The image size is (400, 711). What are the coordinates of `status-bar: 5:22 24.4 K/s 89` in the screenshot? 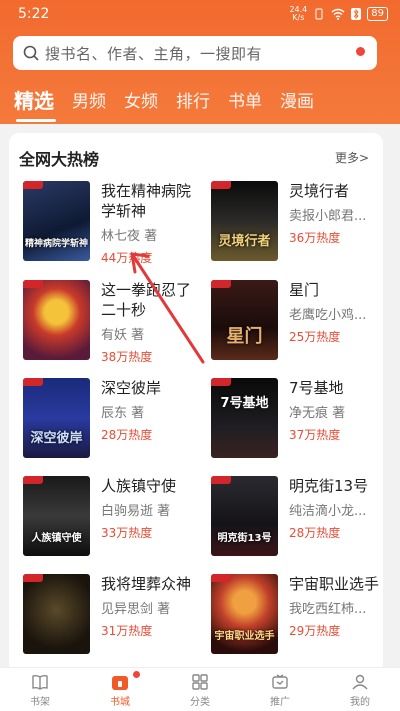 It's located at (200, 14).